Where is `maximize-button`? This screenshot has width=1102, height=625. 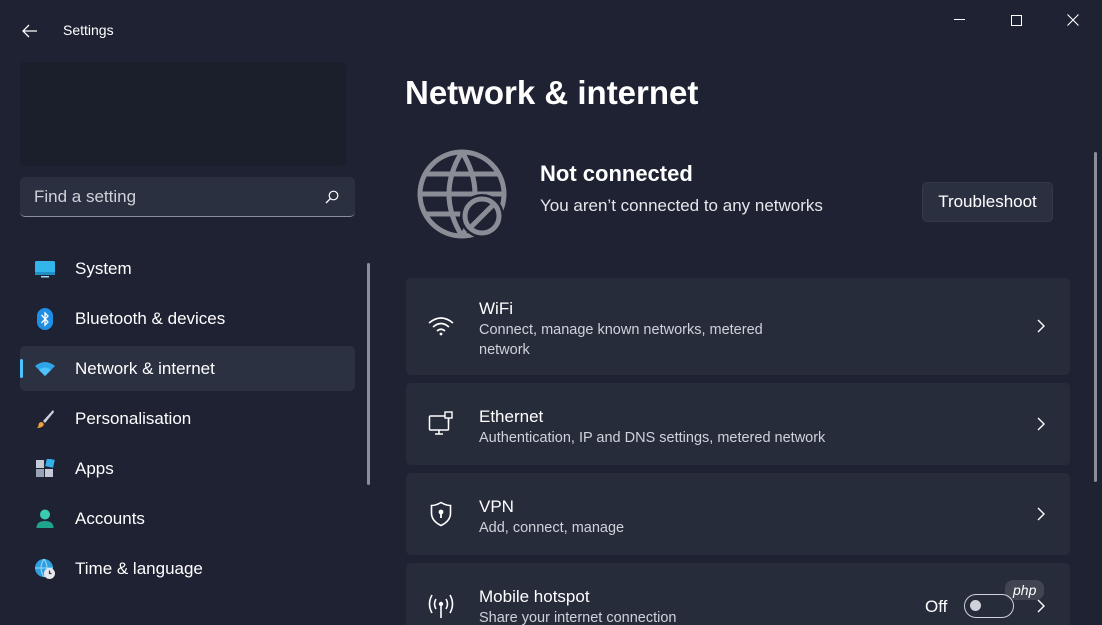 maximize-button is located at coordinates (1016, 20).